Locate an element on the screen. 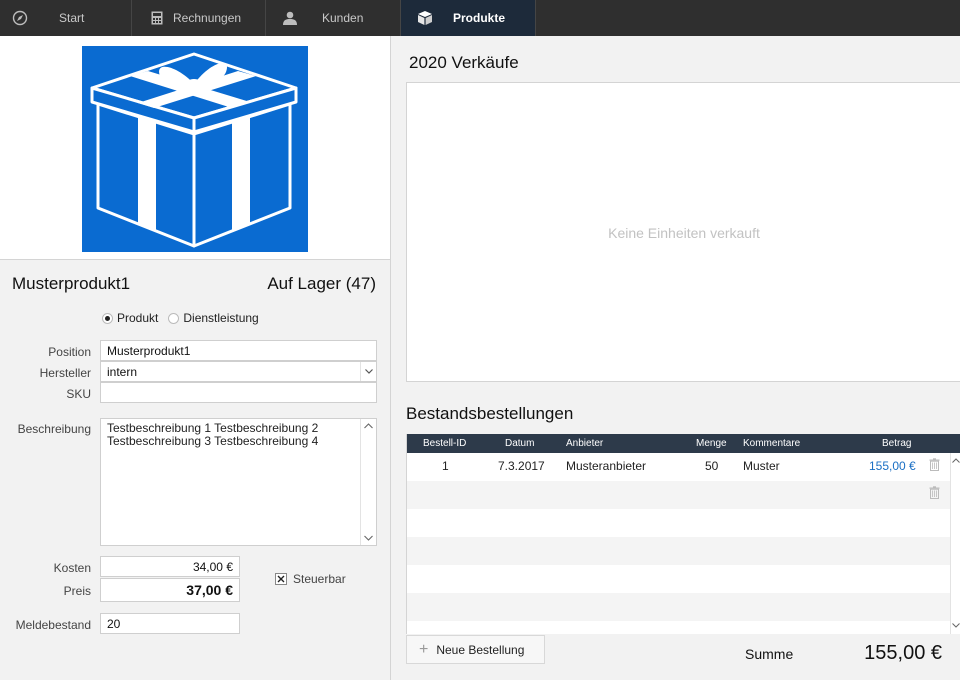 The height and width of the screenshot is (680, 960). steuerbar-checkbox-row: Steuerbar is located at coordinates (310, 579).